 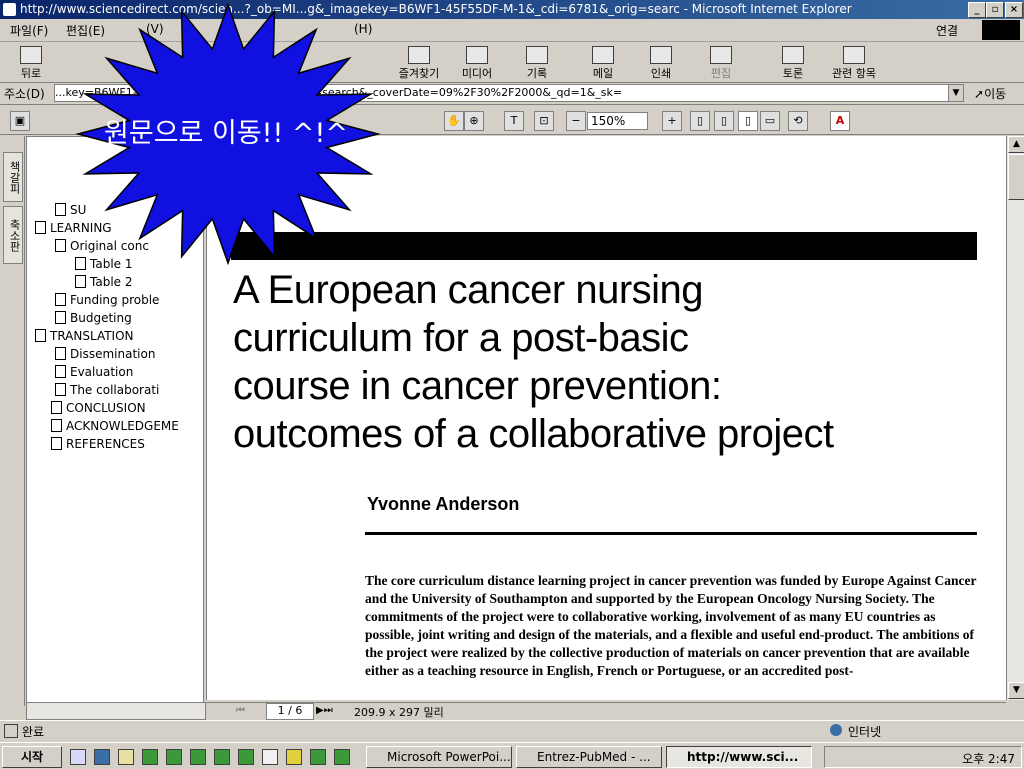 I want to click on graphics-select-icon: ⊡, so click(x=544, y=121).